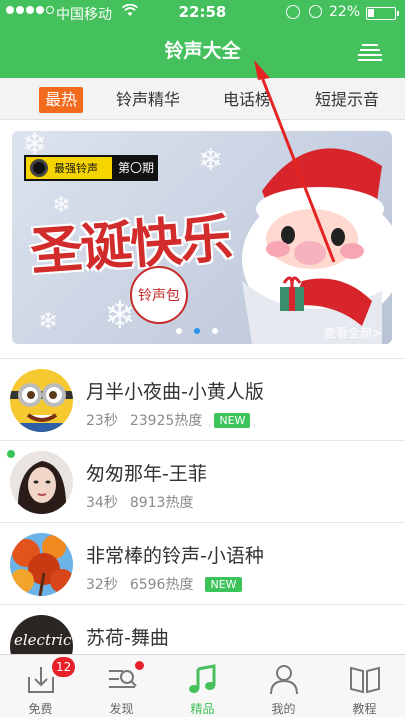 The height and width of the screenshot is (717, 405). I want to click on singer-avatar, so click(41, 482).